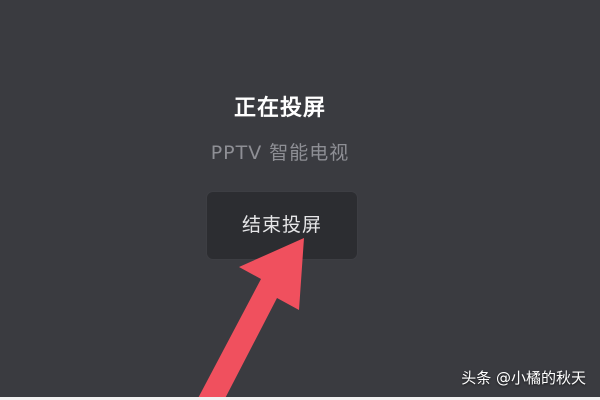 The width and height of the screenshot is (600, 400). I want to click on watermark-text: 头条 @小橘的秋天, so click(523, 378).